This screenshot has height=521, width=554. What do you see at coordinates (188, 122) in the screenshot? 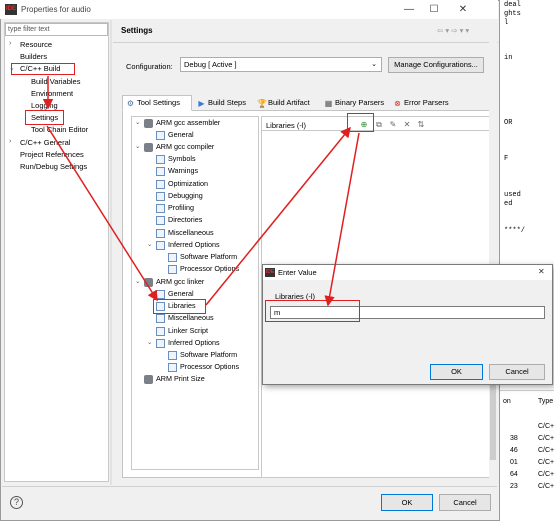
I see `tool-tree-item-arm-gcc-assembler: ARM gcc assembler` at bounding box center [188, 122].